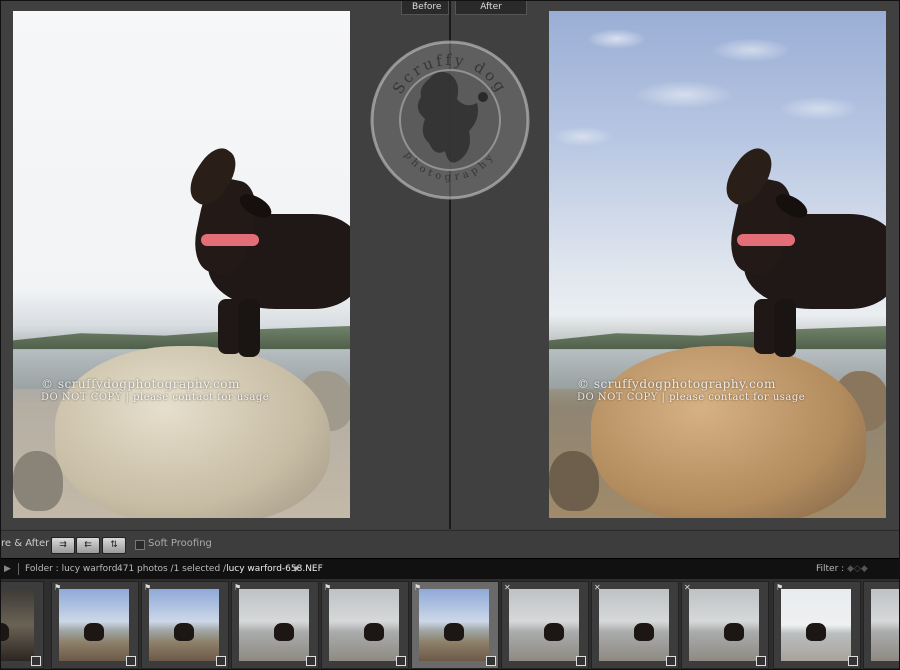 This screenshot has width=900, height=670. What do you see at coordinates (28, 543) in the screenshot?
I see `before-after-view-label: re & After :` at bounding box center [28, 543].